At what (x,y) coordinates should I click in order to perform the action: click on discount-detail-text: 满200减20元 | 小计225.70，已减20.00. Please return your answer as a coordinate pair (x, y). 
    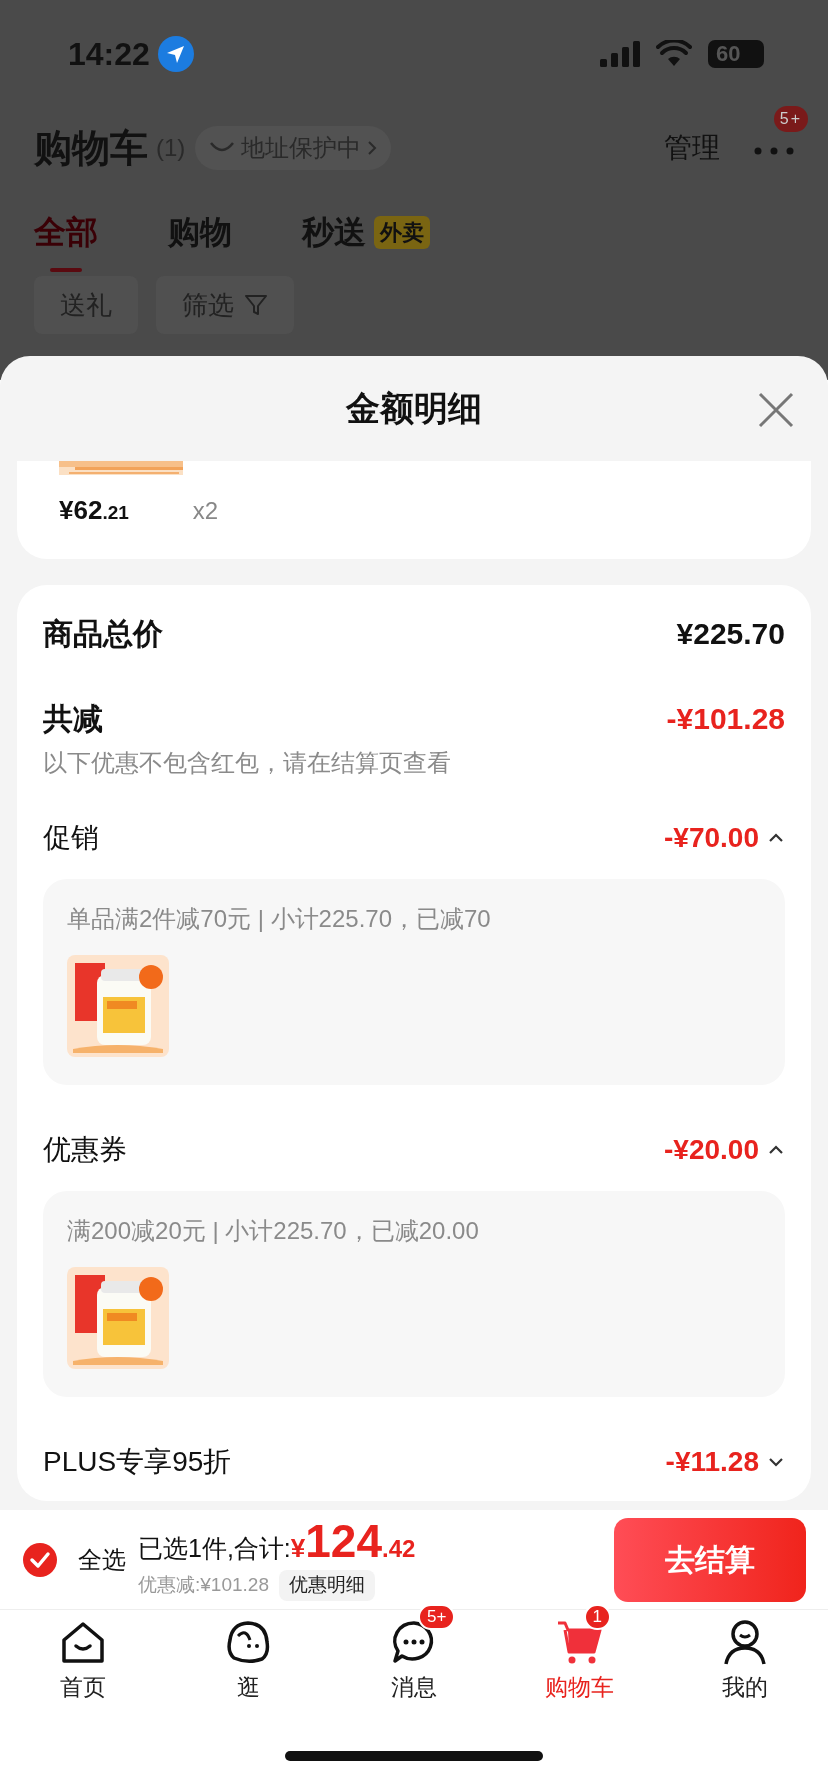
    Looking at the image, I should click on (273, 1231).